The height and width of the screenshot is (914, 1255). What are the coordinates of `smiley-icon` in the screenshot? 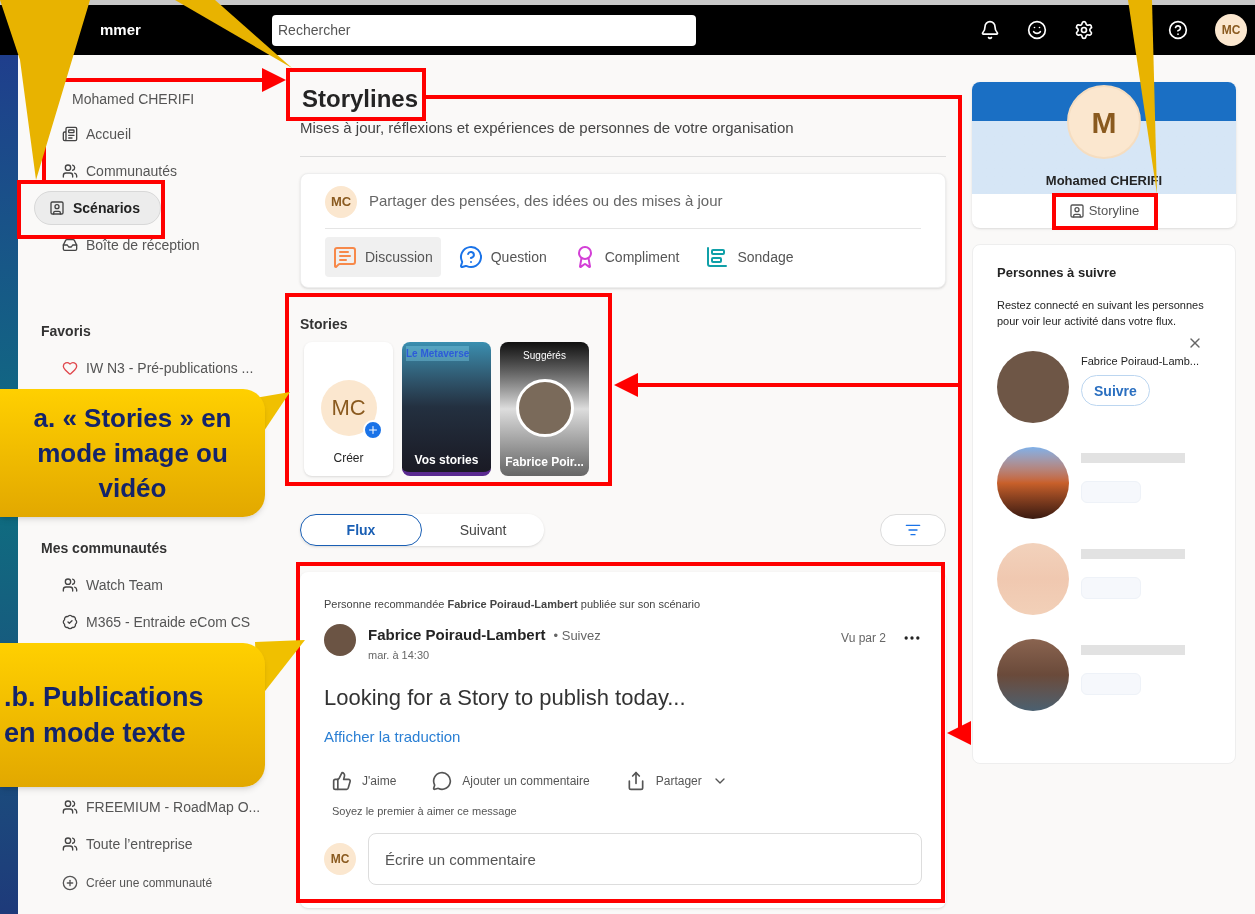 It's located at (1037, 30).